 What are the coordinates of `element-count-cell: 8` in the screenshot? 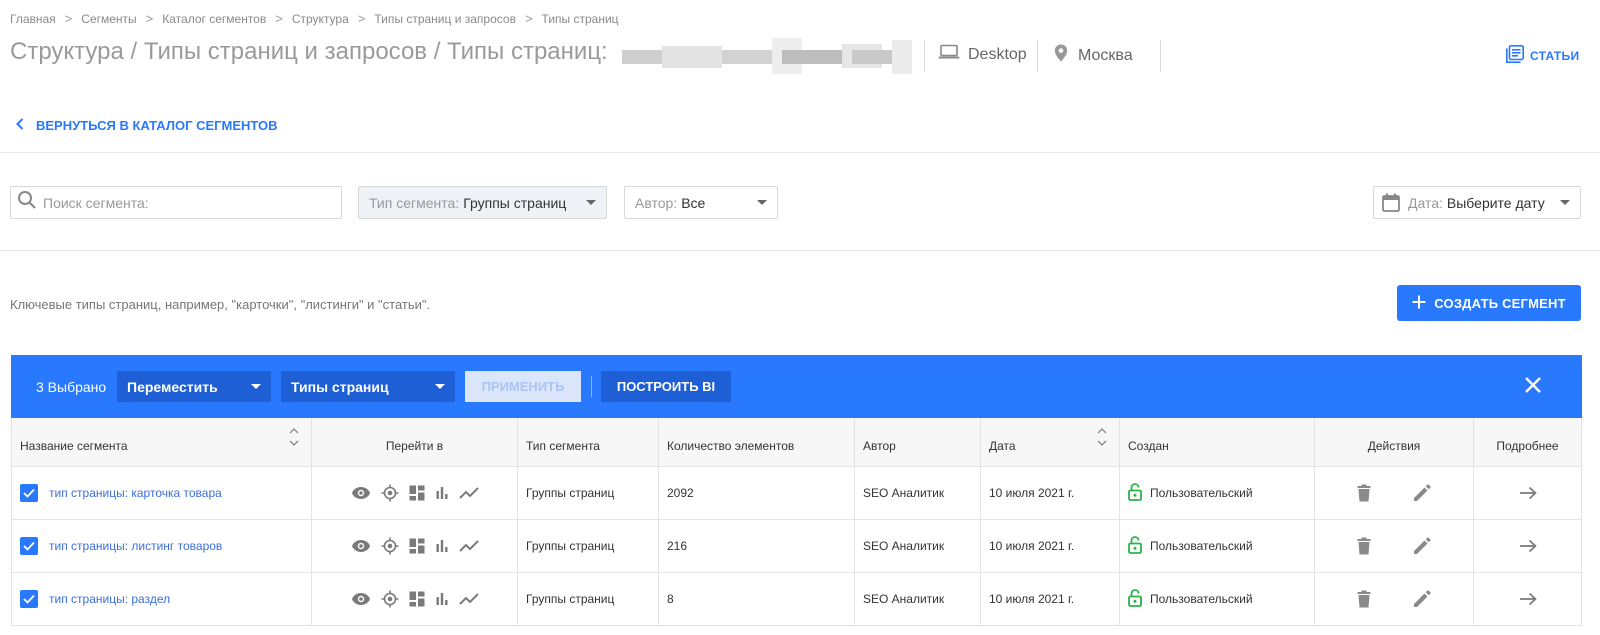 It's located at (757, 599).